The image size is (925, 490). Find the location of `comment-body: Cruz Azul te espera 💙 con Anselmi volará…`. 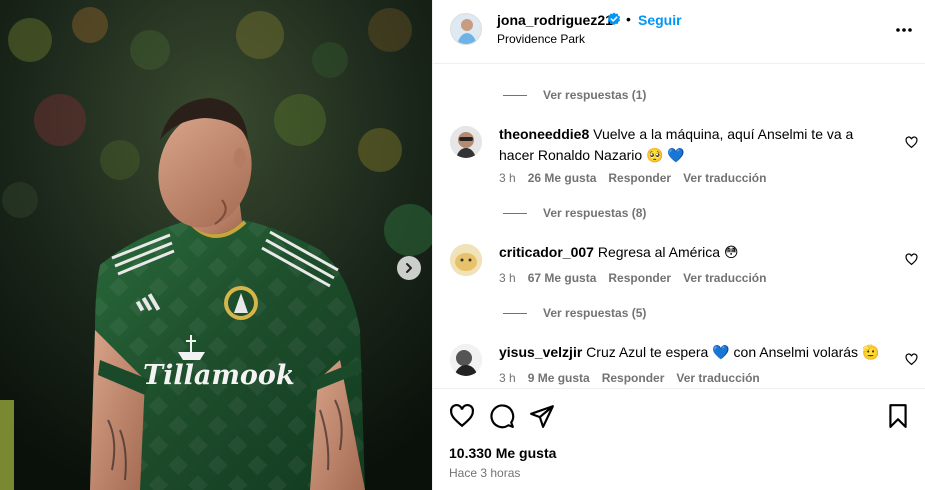

comment-body: Cruz Azul te espera 💙 con Anselmi volará… is located at coordinates (733, 352).